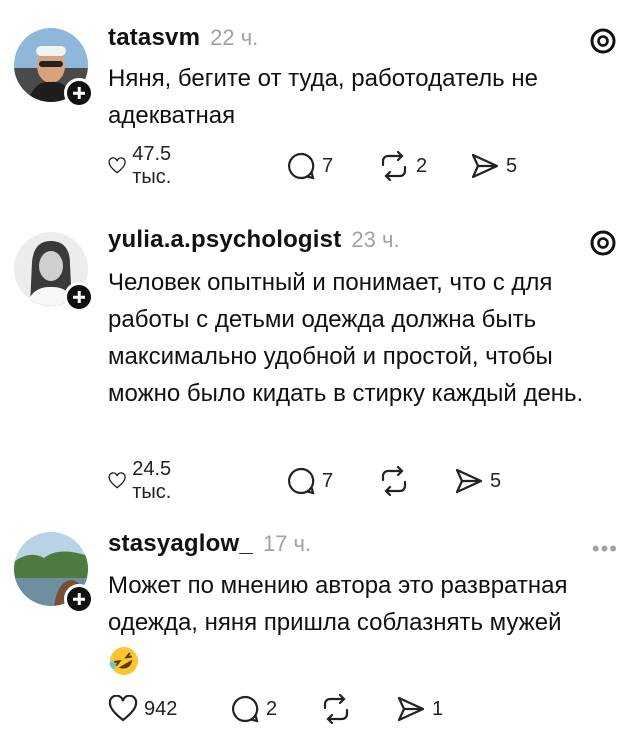 This screenshot has height=748, width=640. Describe the element at coordinates (79, 599) in the screenshot. I see `follow-button` at that location.